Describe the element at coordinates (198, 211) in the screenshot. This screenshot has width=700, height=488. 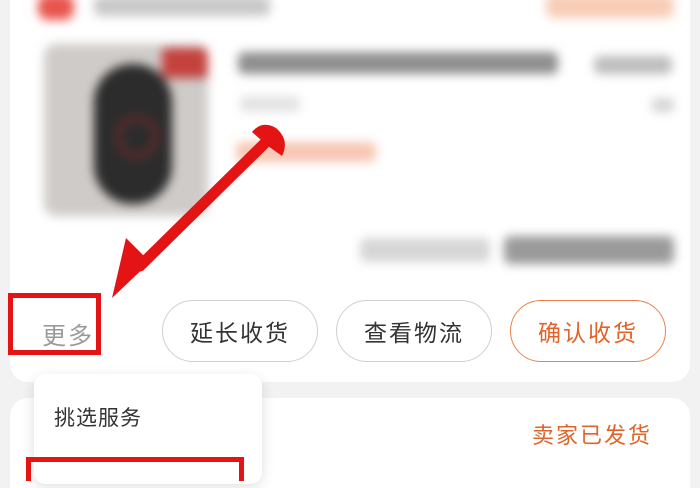
I see `annotation-arrow` at that location.